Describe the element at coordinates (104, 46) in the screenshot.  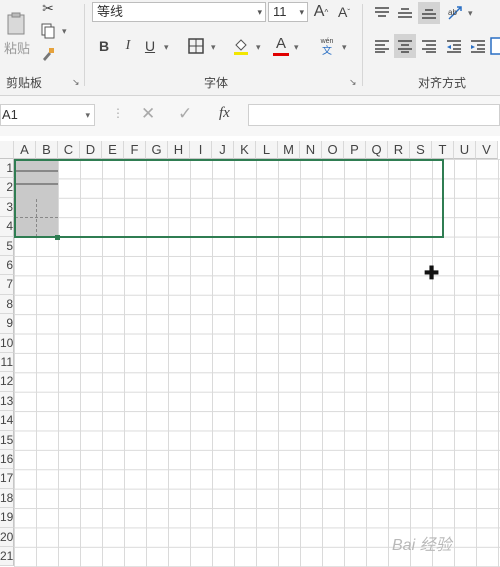
I see `bold-button: B` at that location.